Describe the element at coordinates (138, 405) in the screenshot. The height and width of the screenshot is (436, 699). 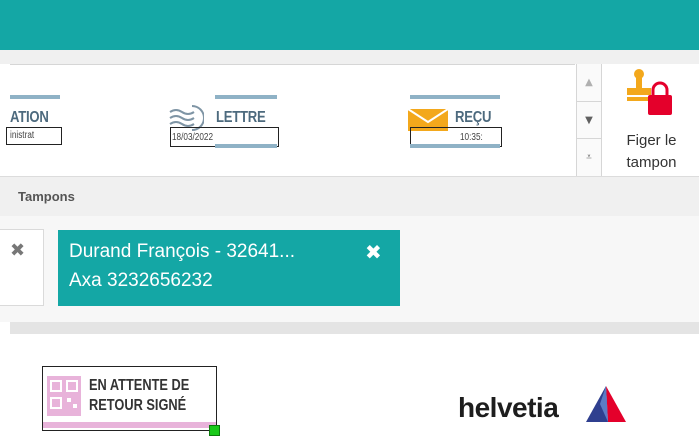
I see `attente-line2: RETOUR SIGNÉ` at that location.